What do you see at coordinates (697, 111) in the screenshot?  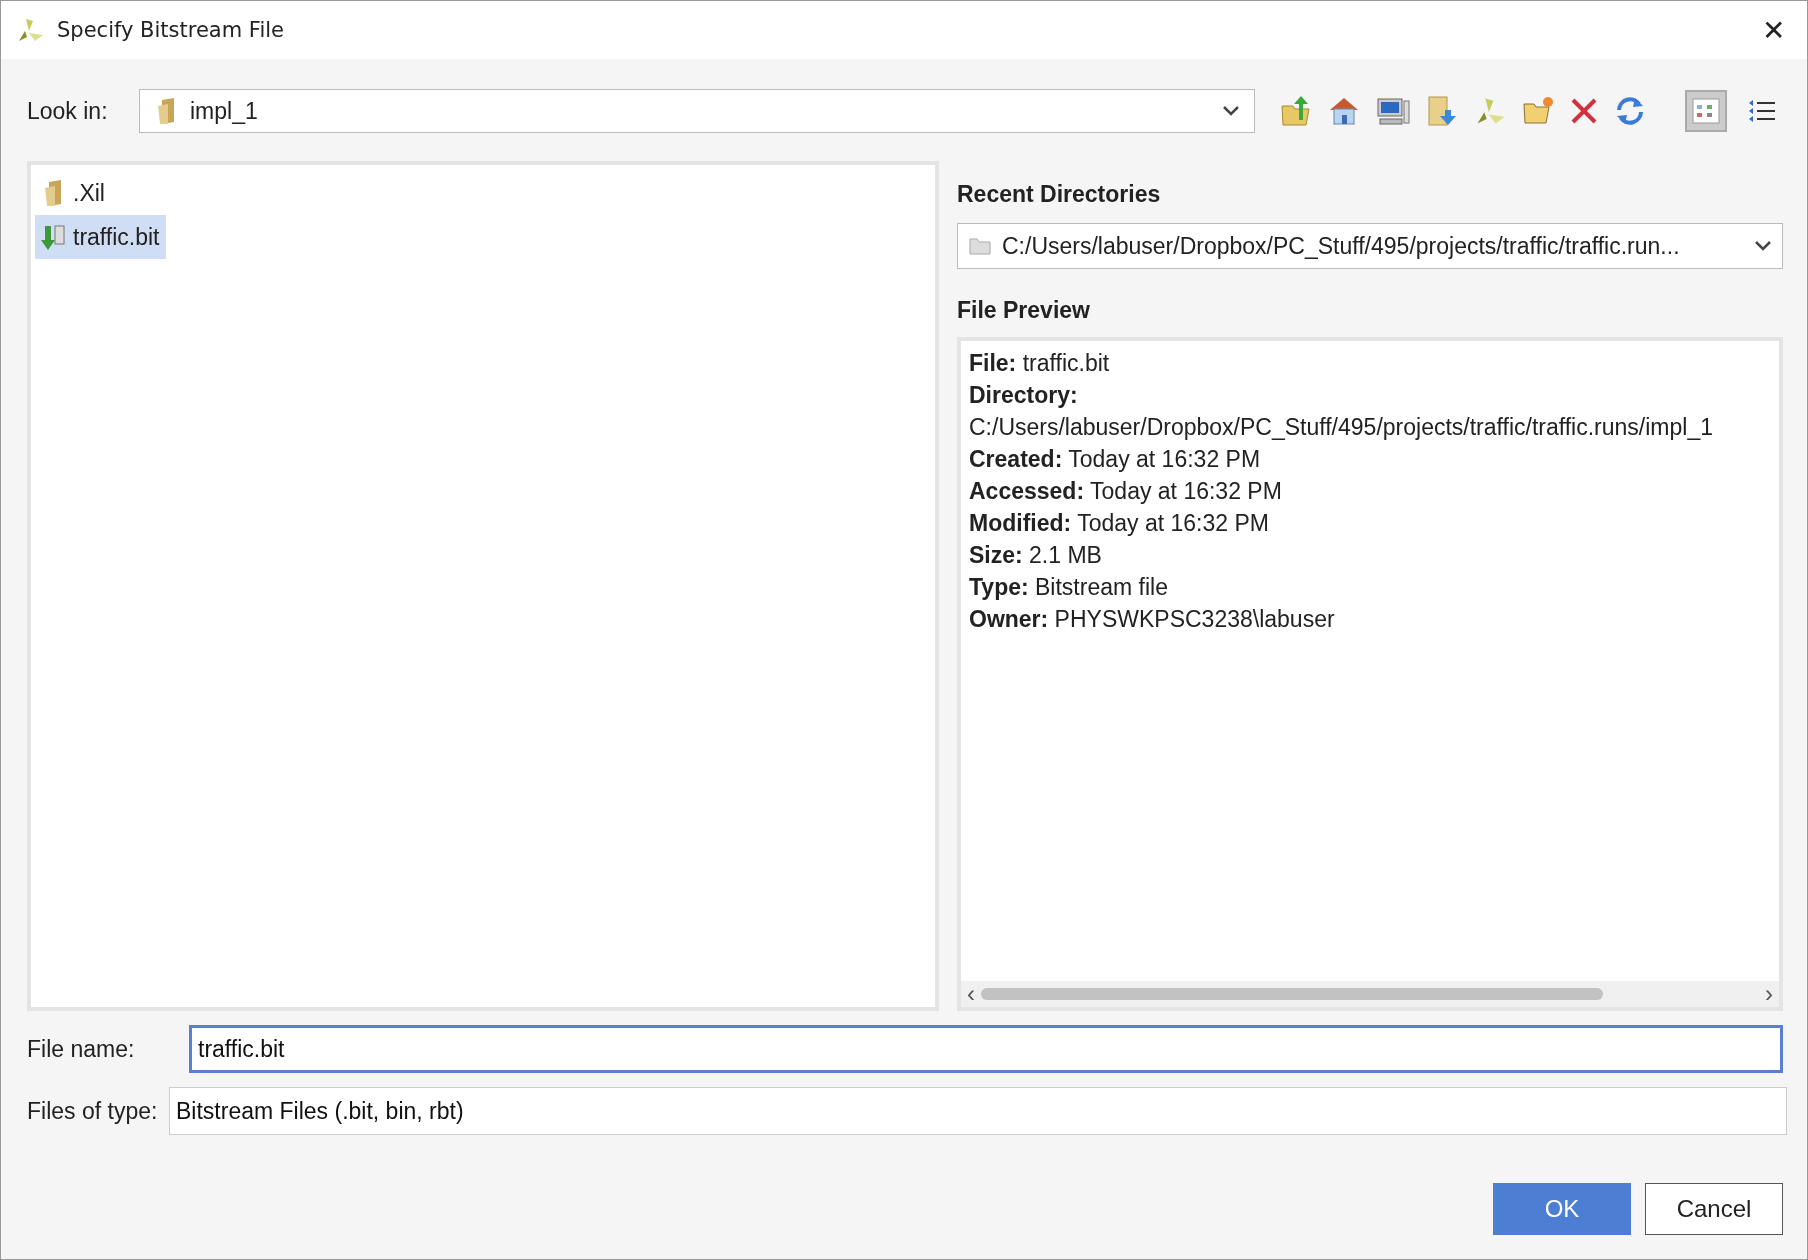 I see `look-in-dropdown: impl_1` at bounding box center [697, 111].